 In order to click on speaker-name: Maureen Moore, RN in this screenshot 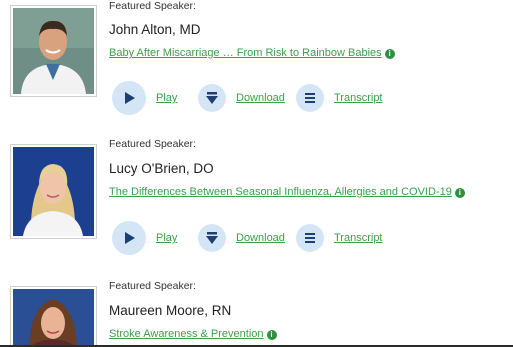, I will do `click(170, 310)`.